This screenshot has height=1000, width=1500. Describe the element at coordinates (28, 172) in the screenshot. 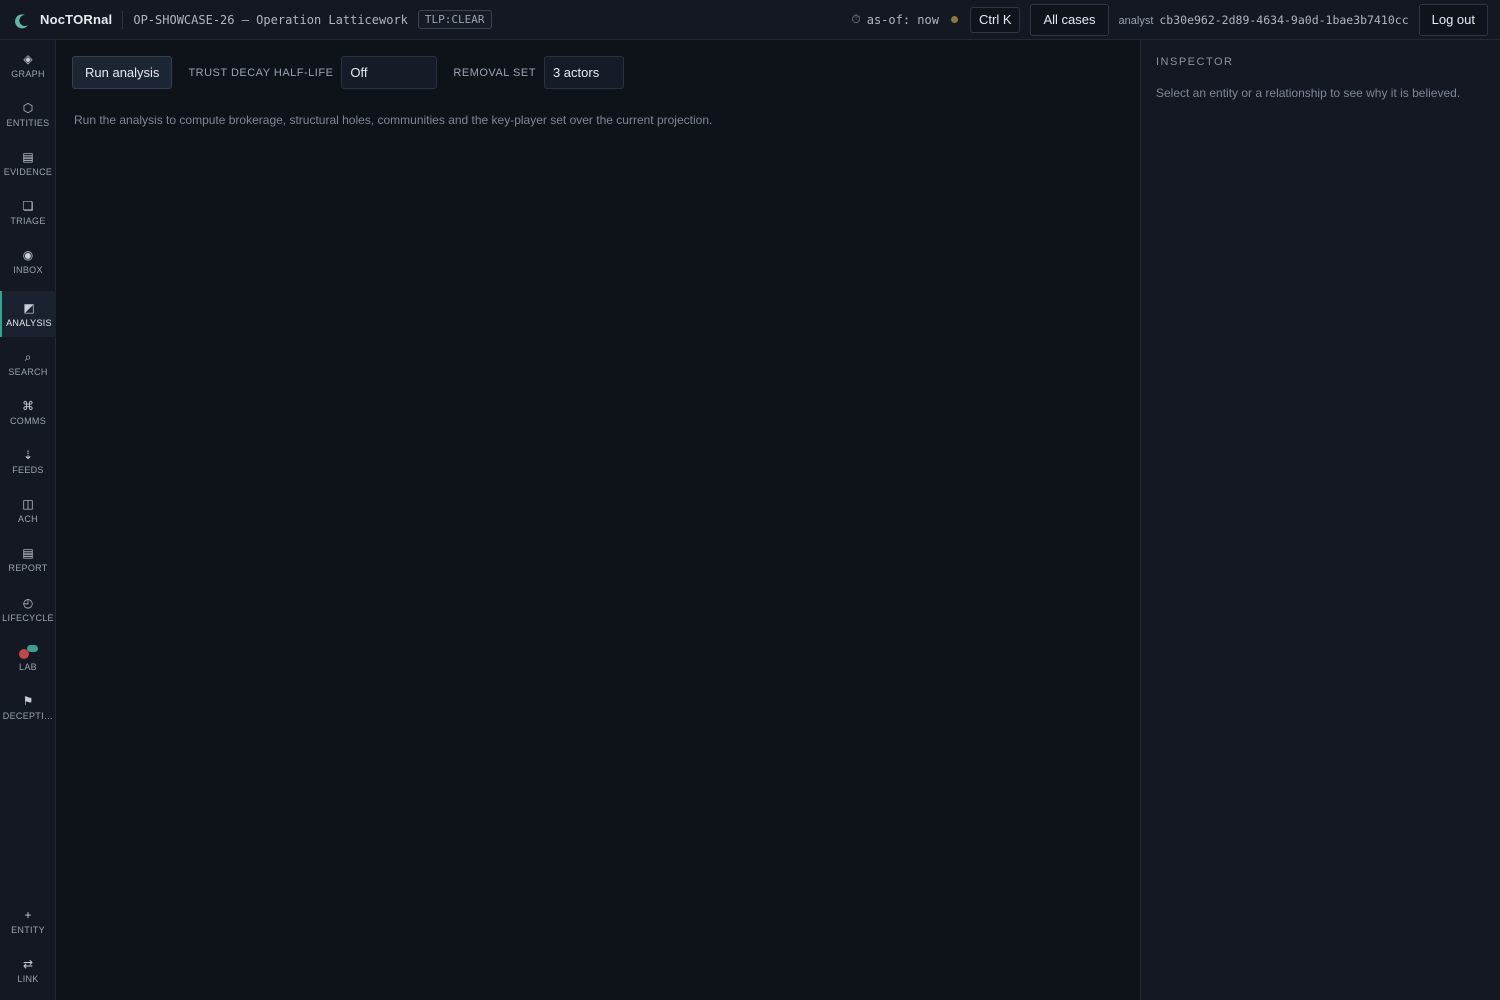

I see `sidebar-item-label: EVIDENCE` at that location.